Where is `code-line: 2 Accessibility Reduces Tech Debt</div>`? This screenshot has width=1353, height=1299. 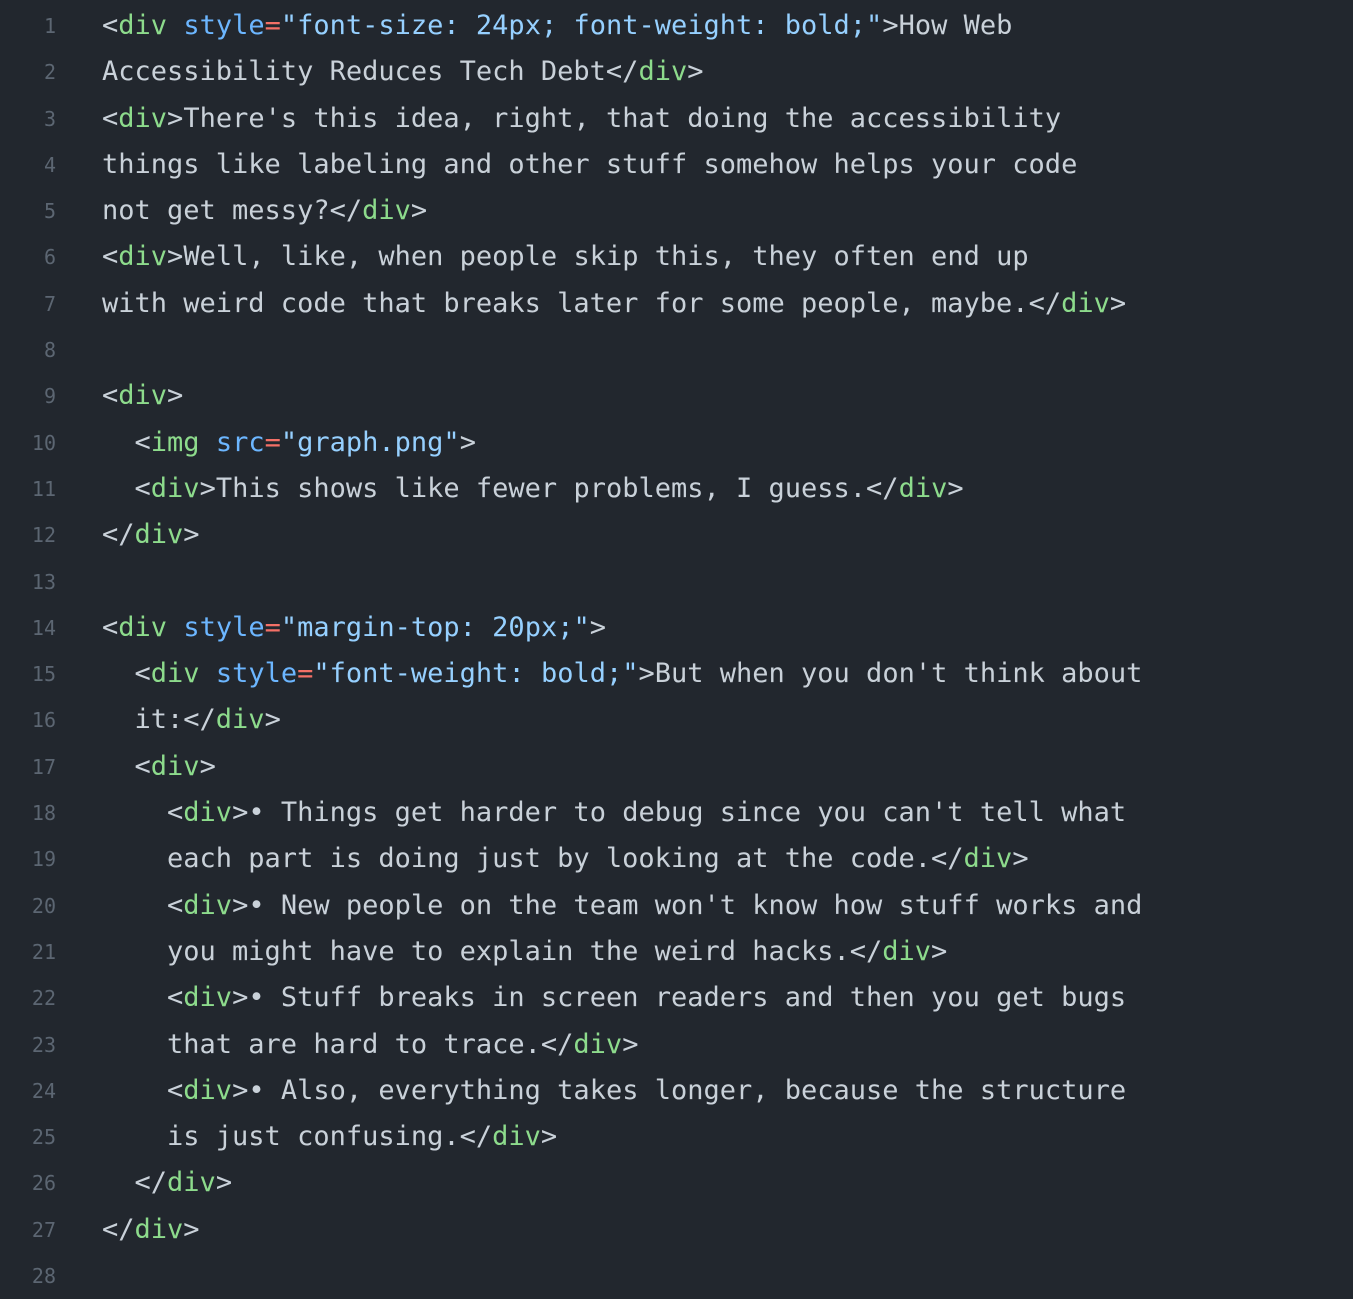
code-line: 2 Accessibility Reduces Tech Debt</div> is located at coordinates (676, 72).